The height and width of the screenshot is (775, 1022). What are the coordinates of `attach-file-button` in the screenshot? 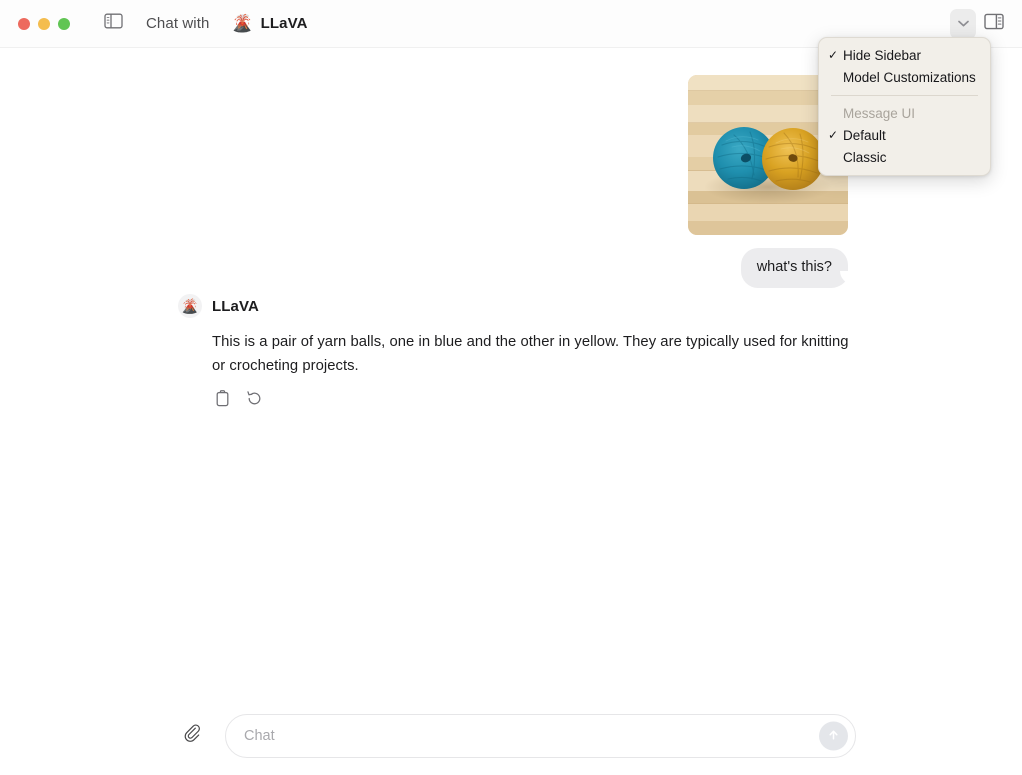 It's located at (193, 736).